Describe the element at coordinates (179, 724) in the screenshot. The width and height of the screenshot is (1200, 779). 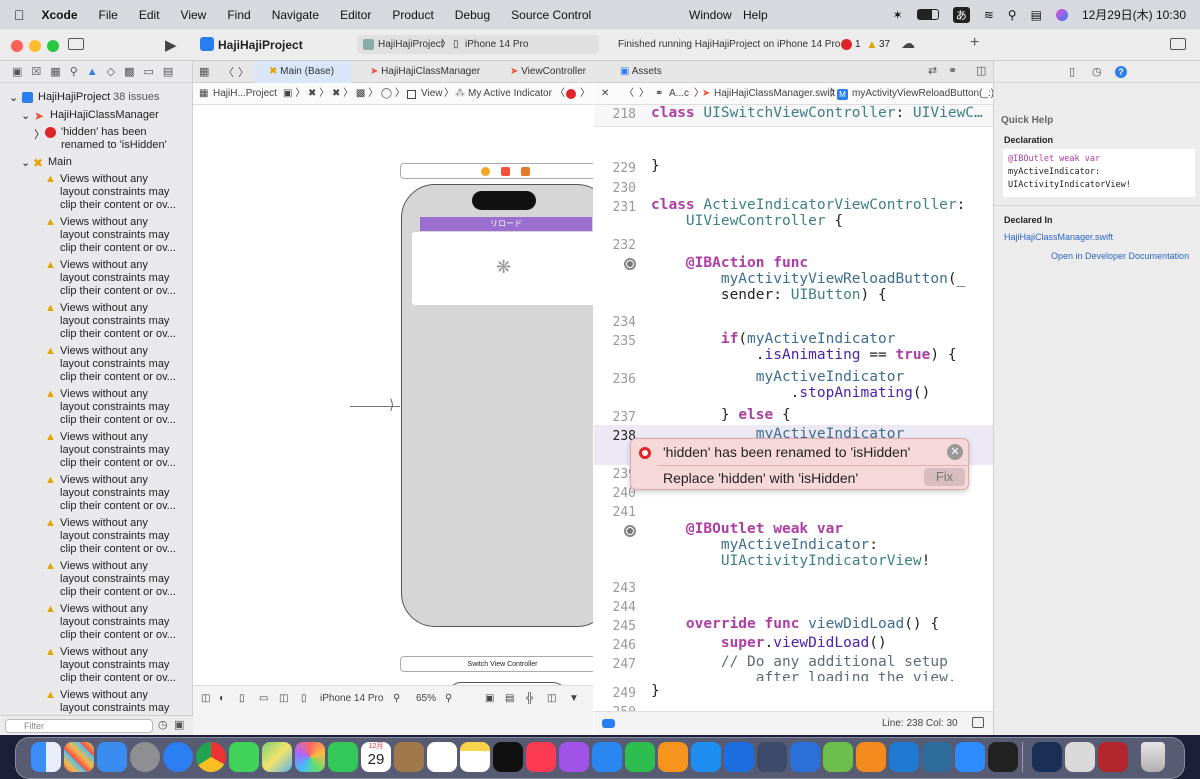
I see `issues-filter-icon: ▣` at that location.